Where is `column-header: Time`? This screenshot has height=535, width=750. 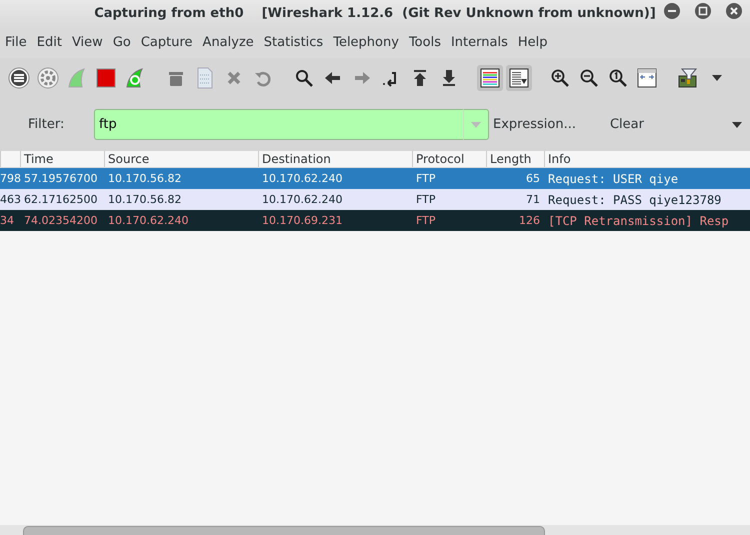
column-header: Time is located at coordinates (62, 159).